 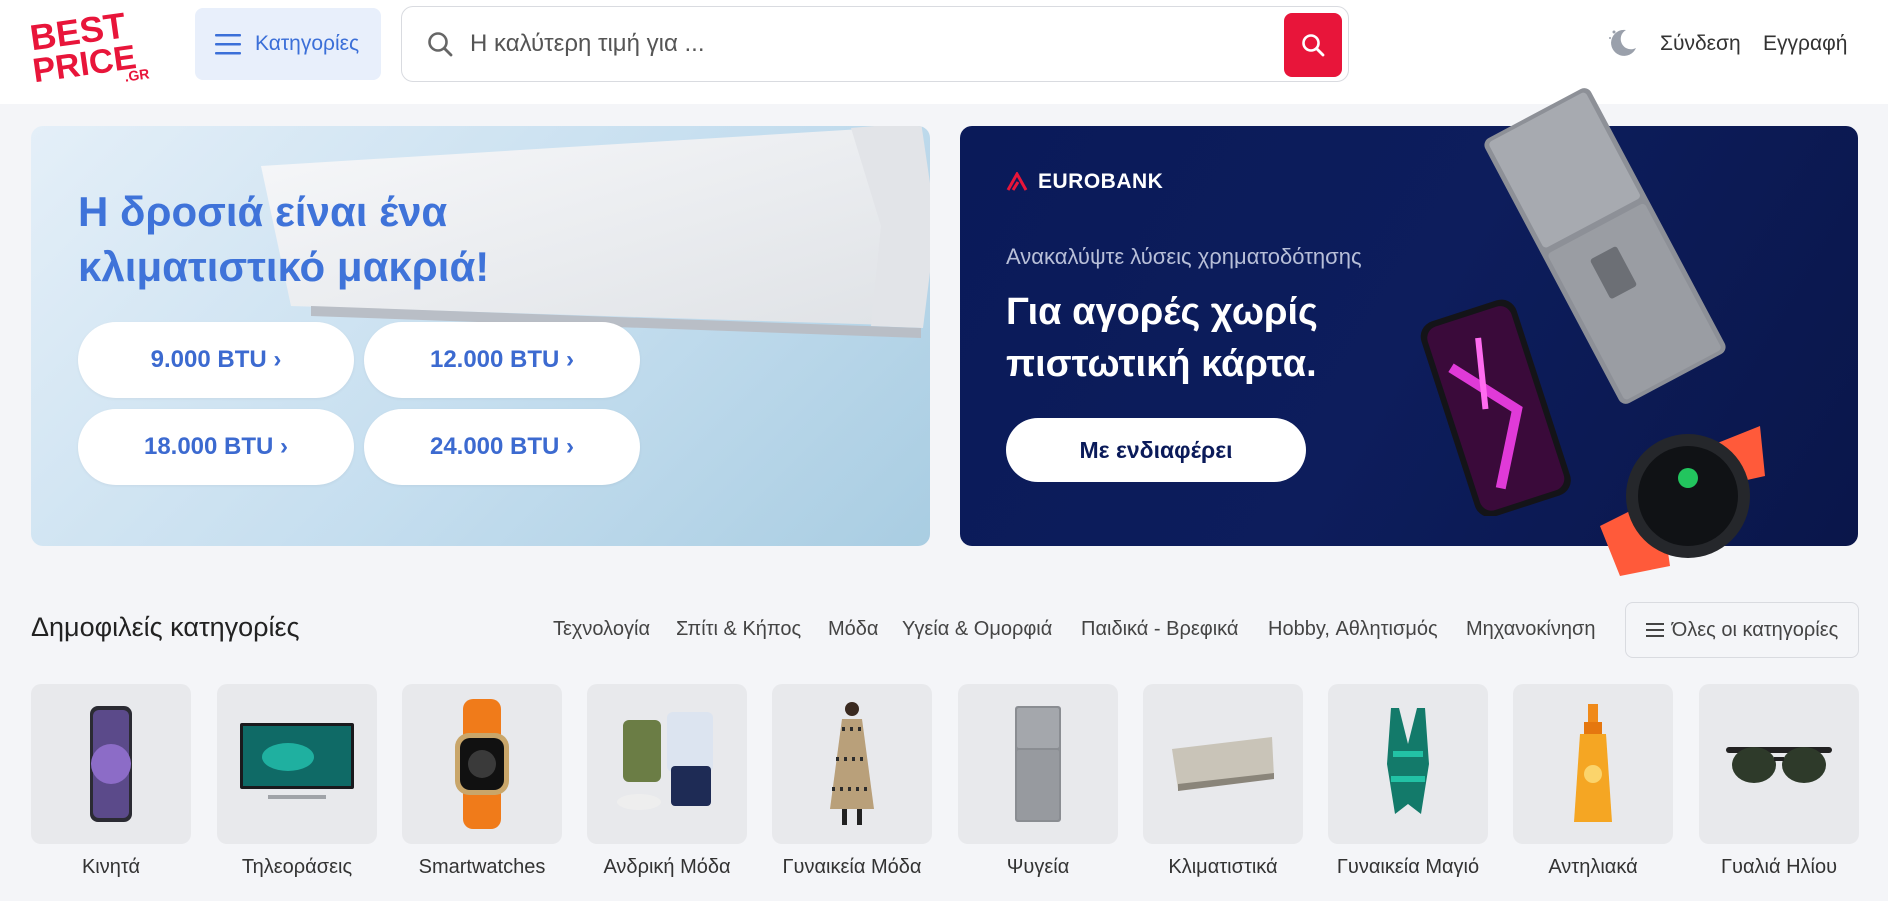 What do you see at coordinates (853, 629) in the screenshot?
I see `category-link-fashion: Μόδα` at bounding box center [853, 629].